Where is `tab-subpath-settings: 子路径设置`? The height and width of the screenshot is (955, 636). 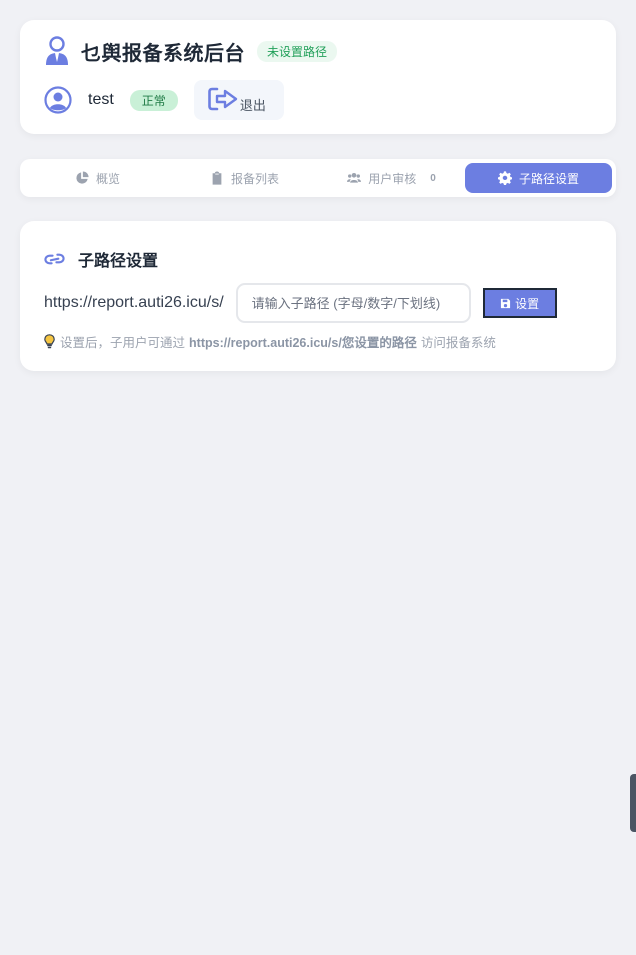 tab-subpath-settings: 子路径设置 is located at coordinates (538, 178).